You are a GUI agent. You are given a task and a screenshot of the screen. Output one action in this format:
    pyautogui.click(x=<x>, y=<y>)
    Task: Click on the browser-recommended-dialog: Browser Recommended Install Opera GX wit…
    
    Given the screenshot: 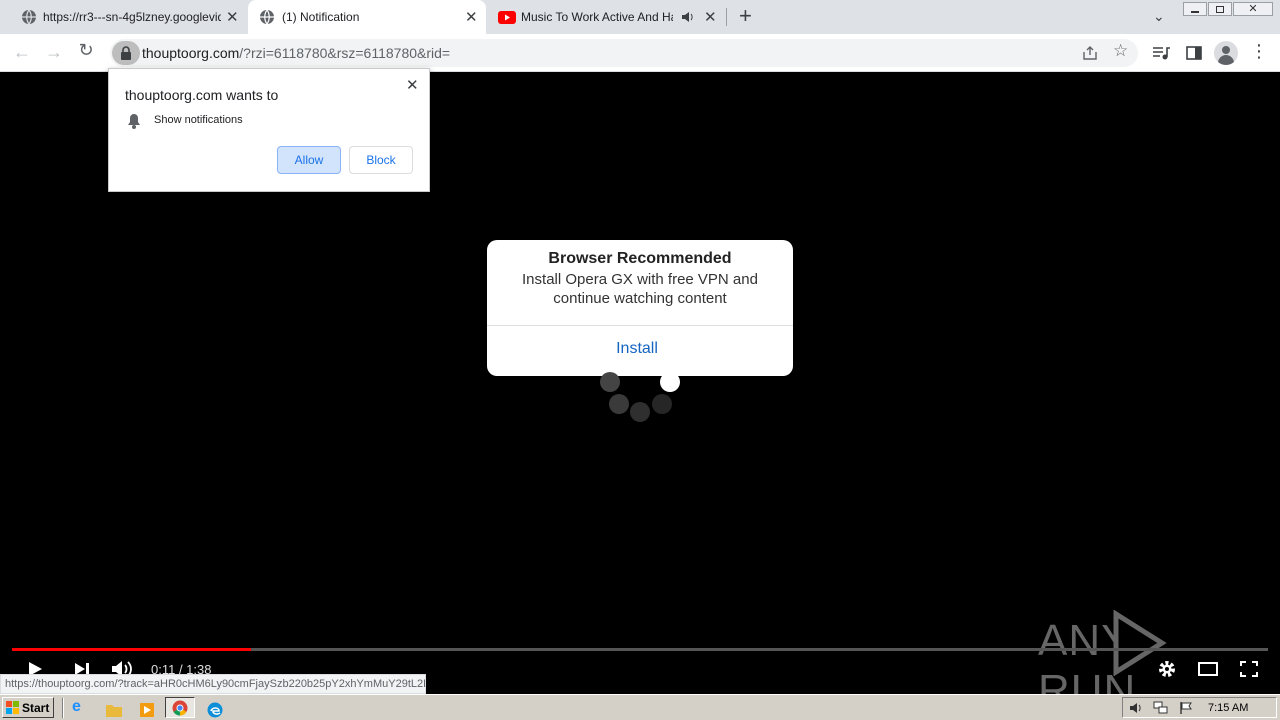 What is the action you would take?
    pyautogui.click(x=640, y=308)
    